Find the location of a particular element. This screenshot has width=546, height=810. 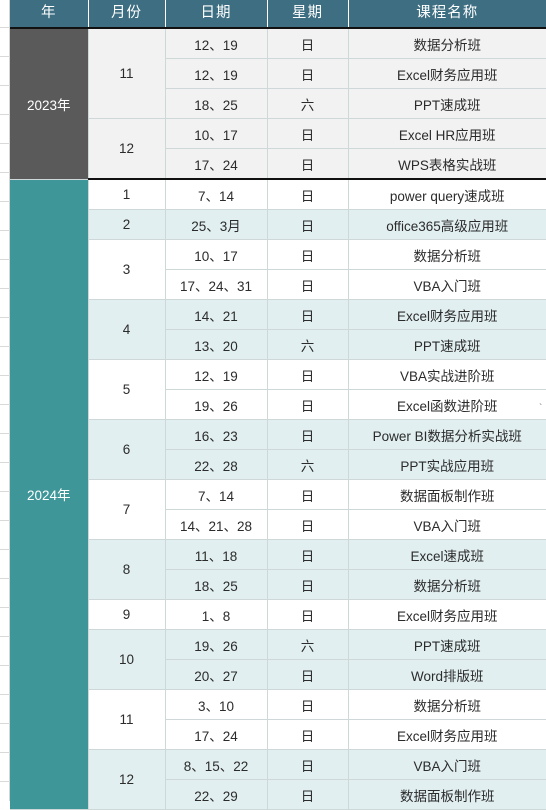

course-name-cell: Excel HR应用班 is located at coordinates (447, 133).